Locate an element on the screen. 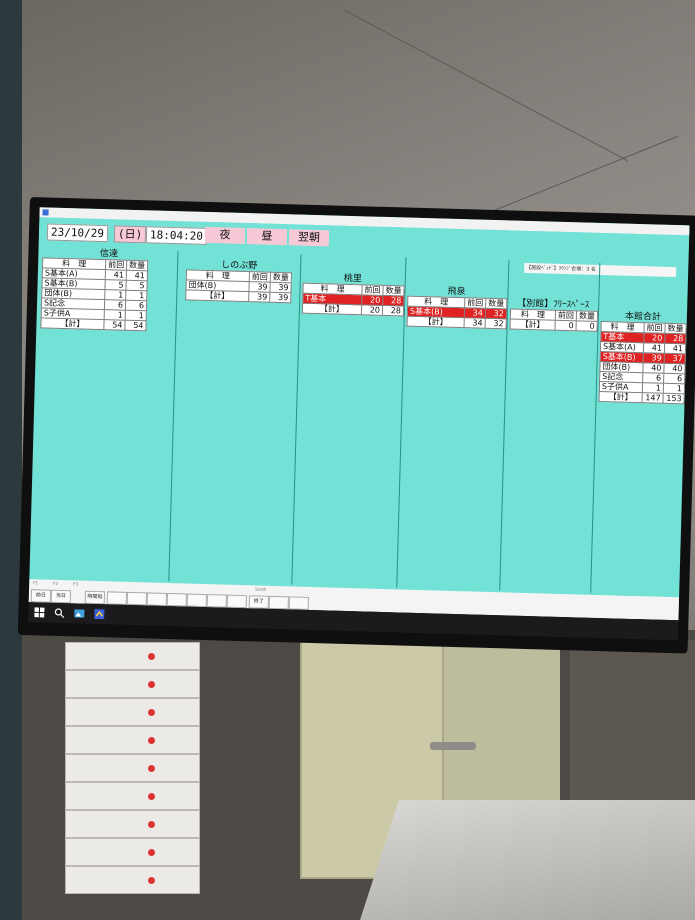  time-select-key: 時間指 is located at coordinates (95, 597).